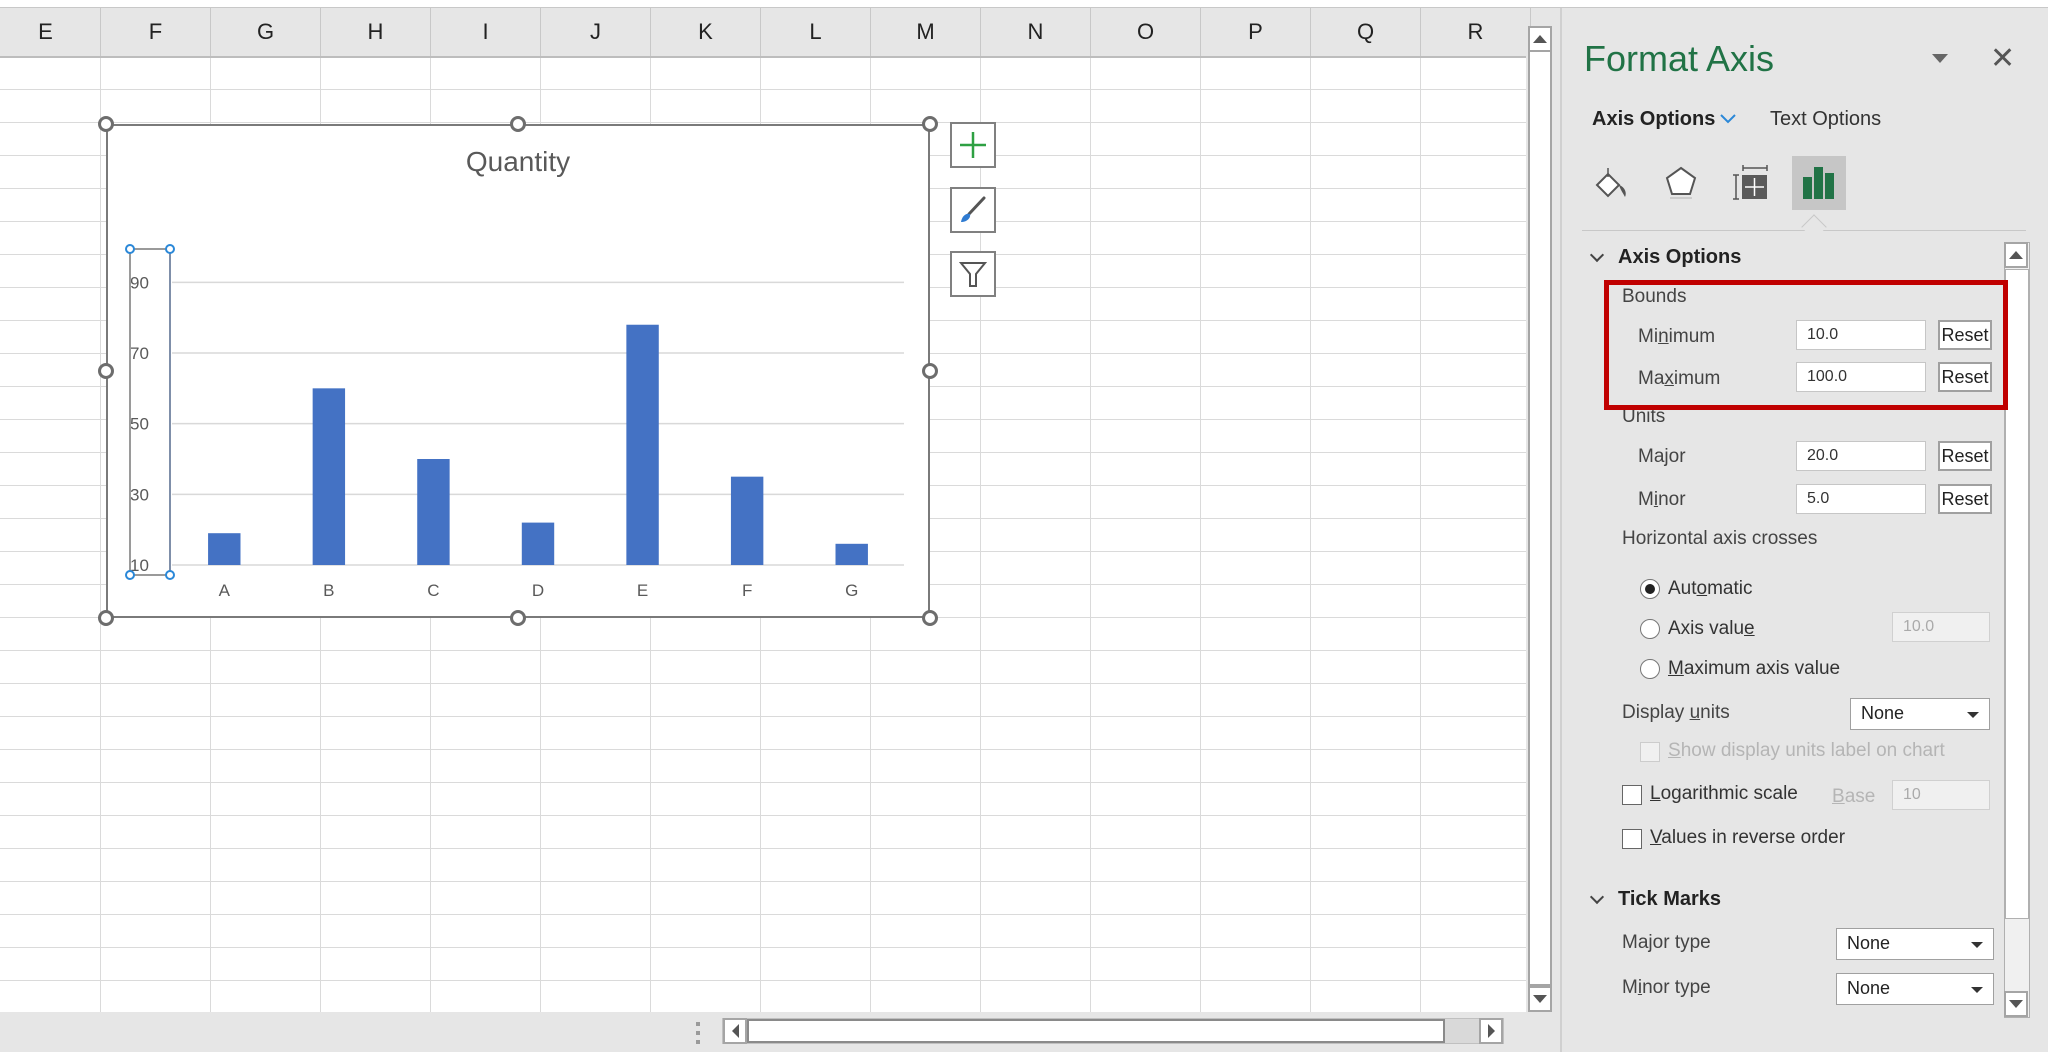 The height and width of the screenshot is (1052, 2048). Describe the element at coordinates (1650, 589) in the screenshot. I see `radio-automatic` at that location.